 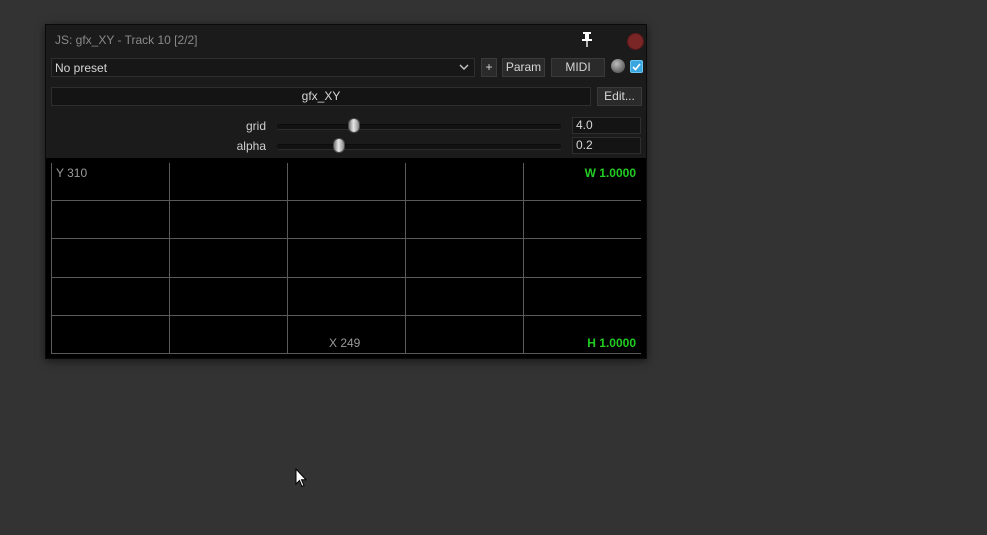 What do you see at coordinates (635, 41) in the screenshot?
I see `close-icon` at bounding box center [635, 41].